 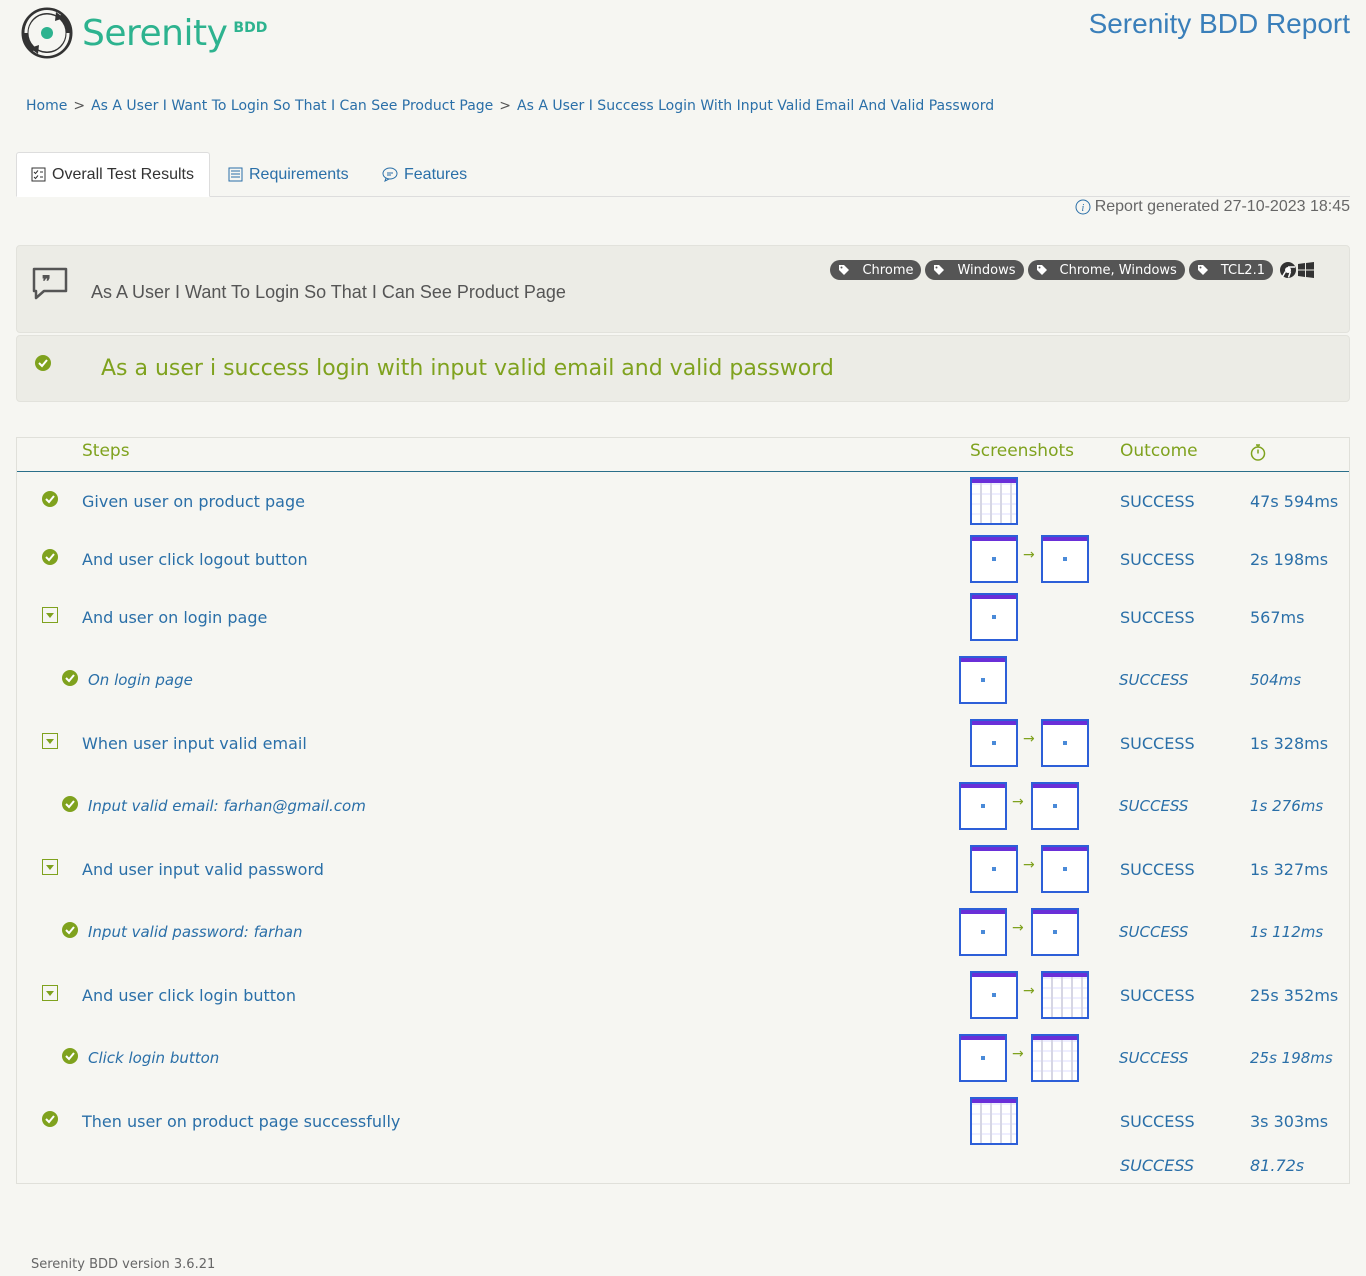 I want to click on tag-list: Chrome Windows Chrome, Windows TCL2.1, so click(x=1072, y=270).